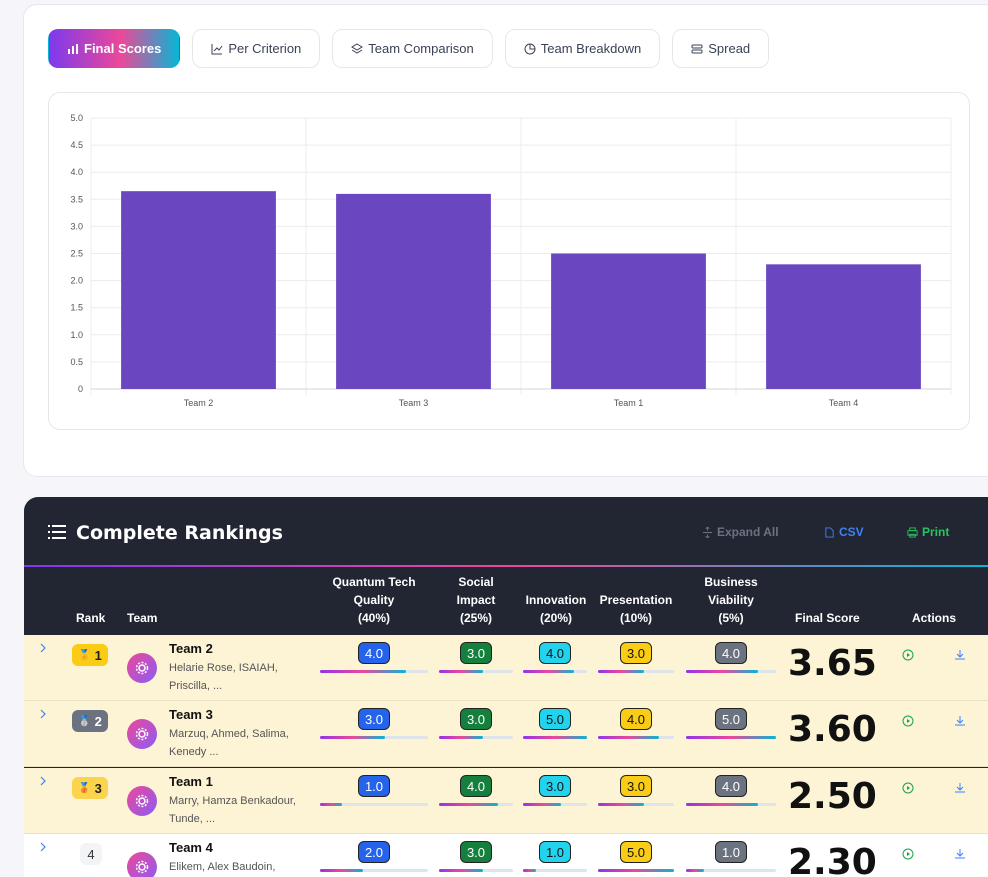 The height and width of the screenshot is (877, 988). What do you see at coordinates (530, 48) in the screenshot?
I see `pie-chart-icon` at bounding box center [530, 48].